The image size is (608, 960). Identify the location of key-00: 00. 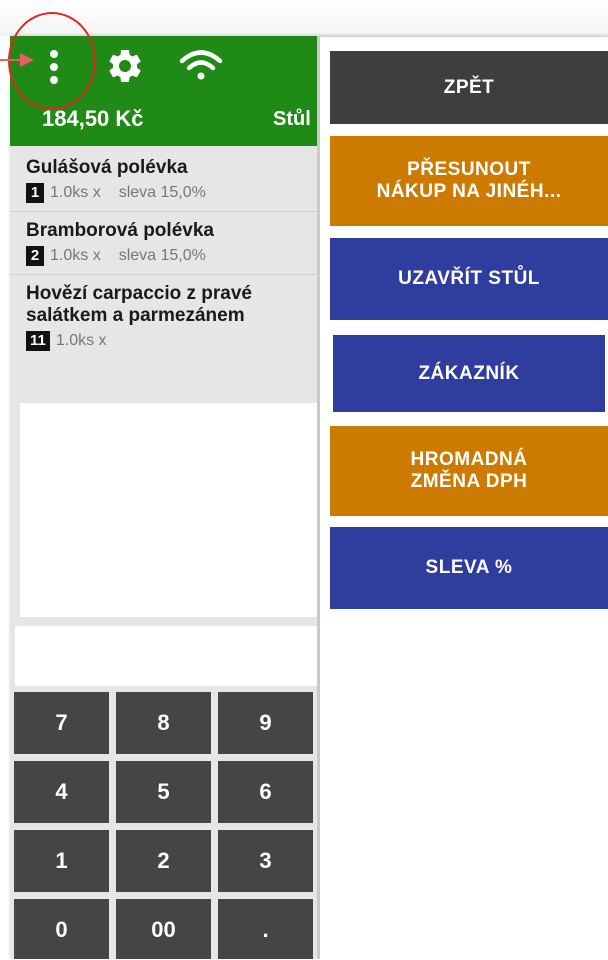
(163, 929).